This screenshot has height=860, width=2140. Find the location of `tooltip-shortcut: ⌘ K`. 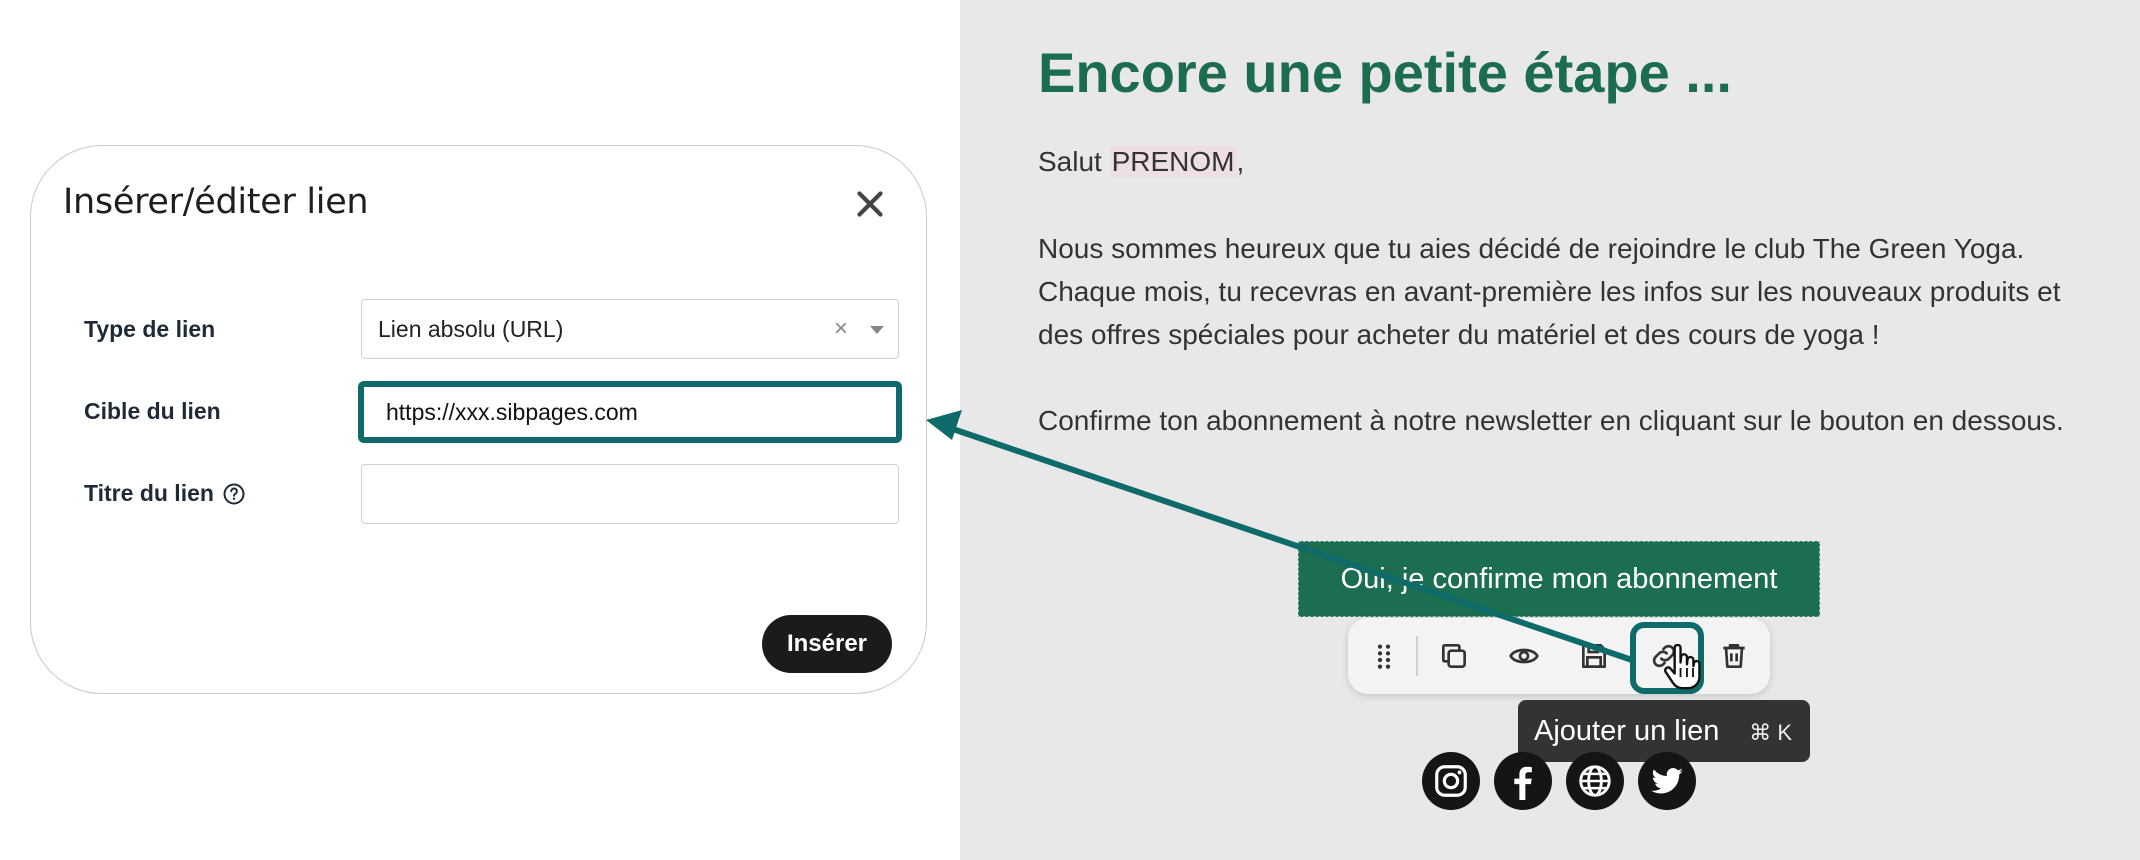

tooltip-shortcut: ⌘ K is located at coordinates (1770, 732).